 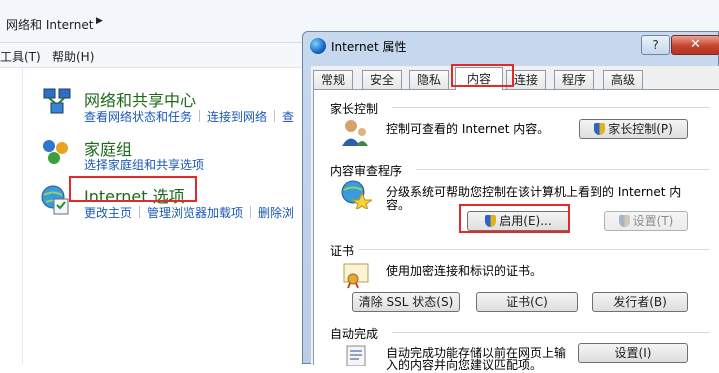 I want to click on chevron-right-icon: ▶, so click(x=99, y=21).